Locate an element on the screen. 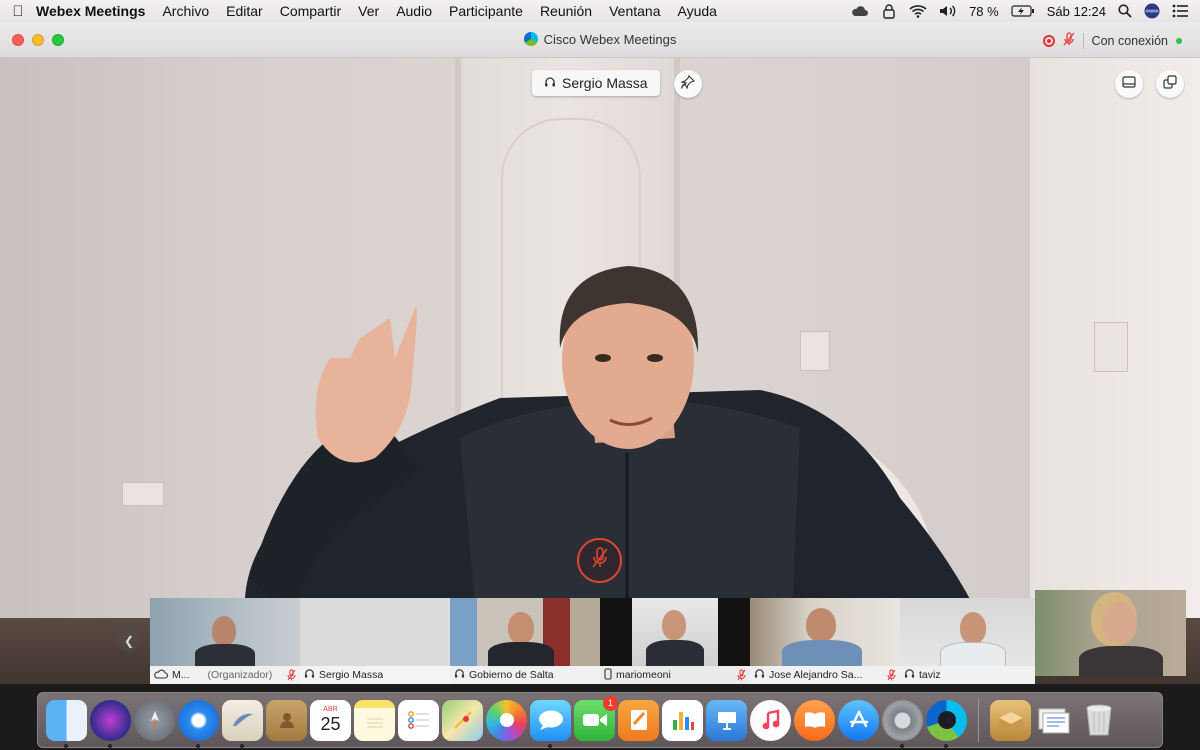  speaker-muted-indicator is located at coordinates (599, 560).